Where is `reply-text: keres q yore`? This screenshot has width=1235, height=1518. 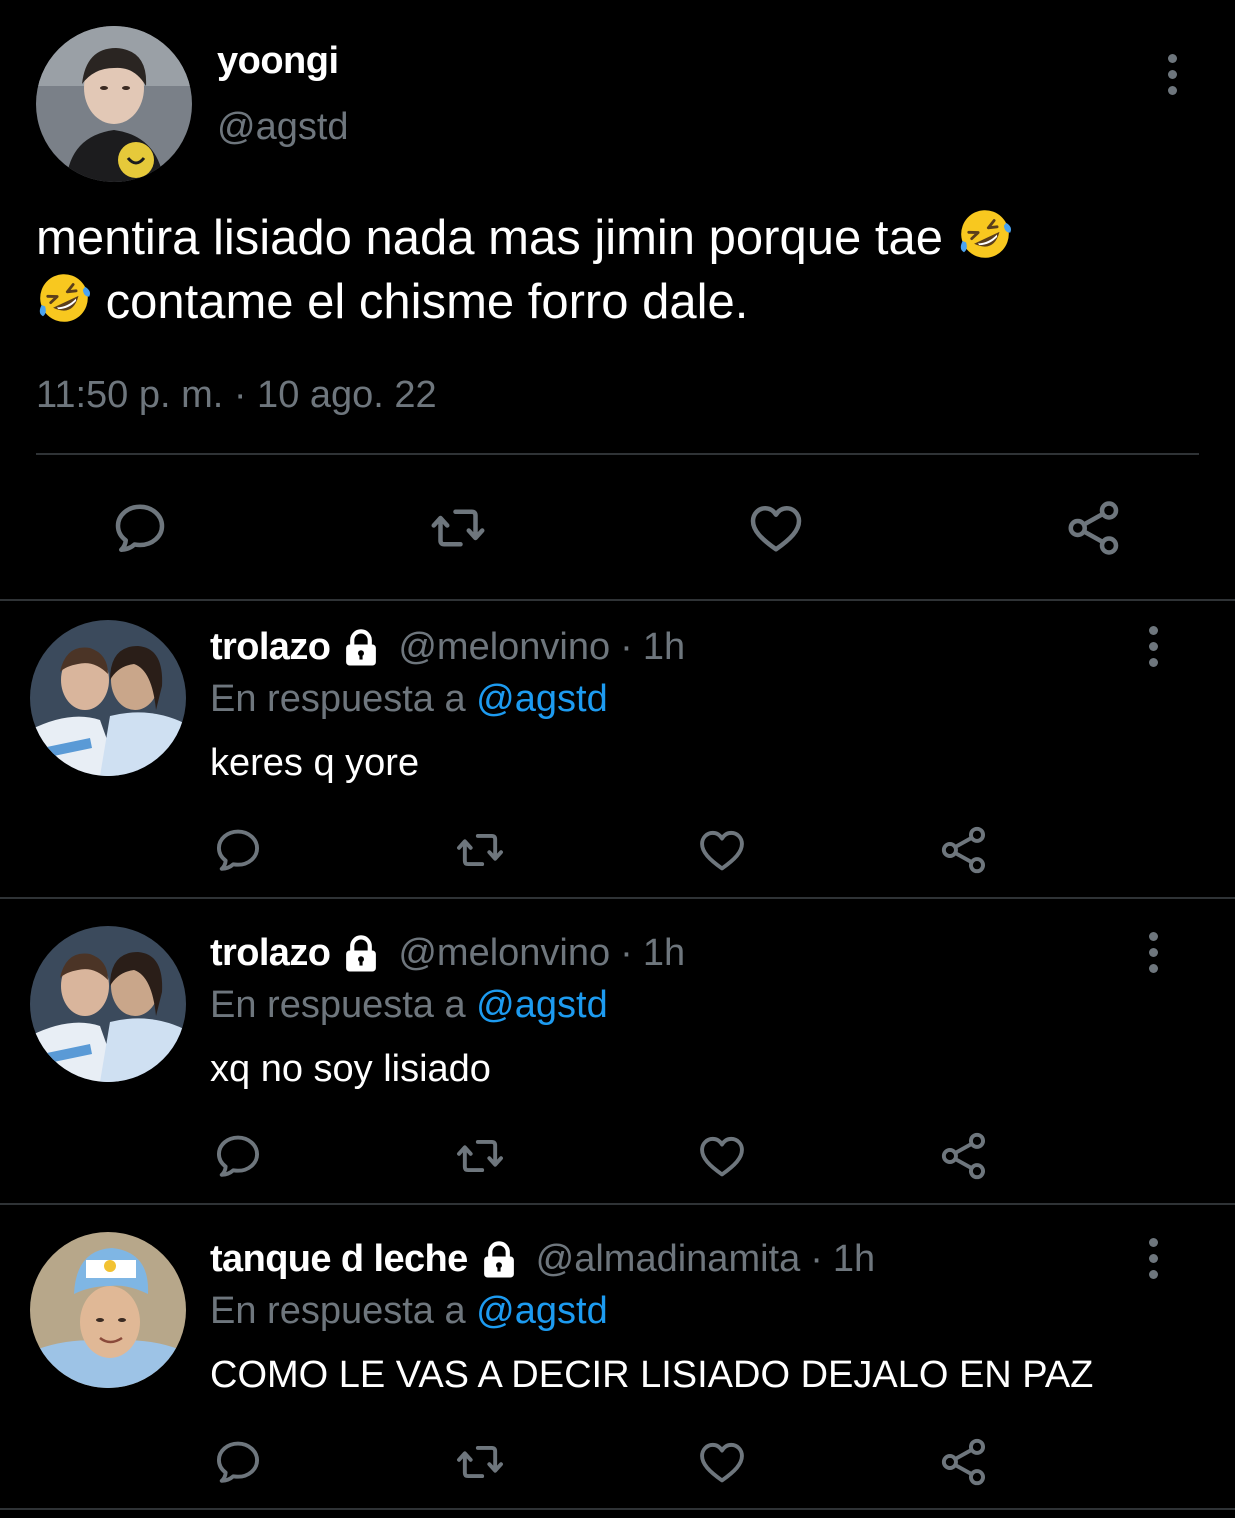 reply-text: keres q yore is located at coordinates (315, 763).